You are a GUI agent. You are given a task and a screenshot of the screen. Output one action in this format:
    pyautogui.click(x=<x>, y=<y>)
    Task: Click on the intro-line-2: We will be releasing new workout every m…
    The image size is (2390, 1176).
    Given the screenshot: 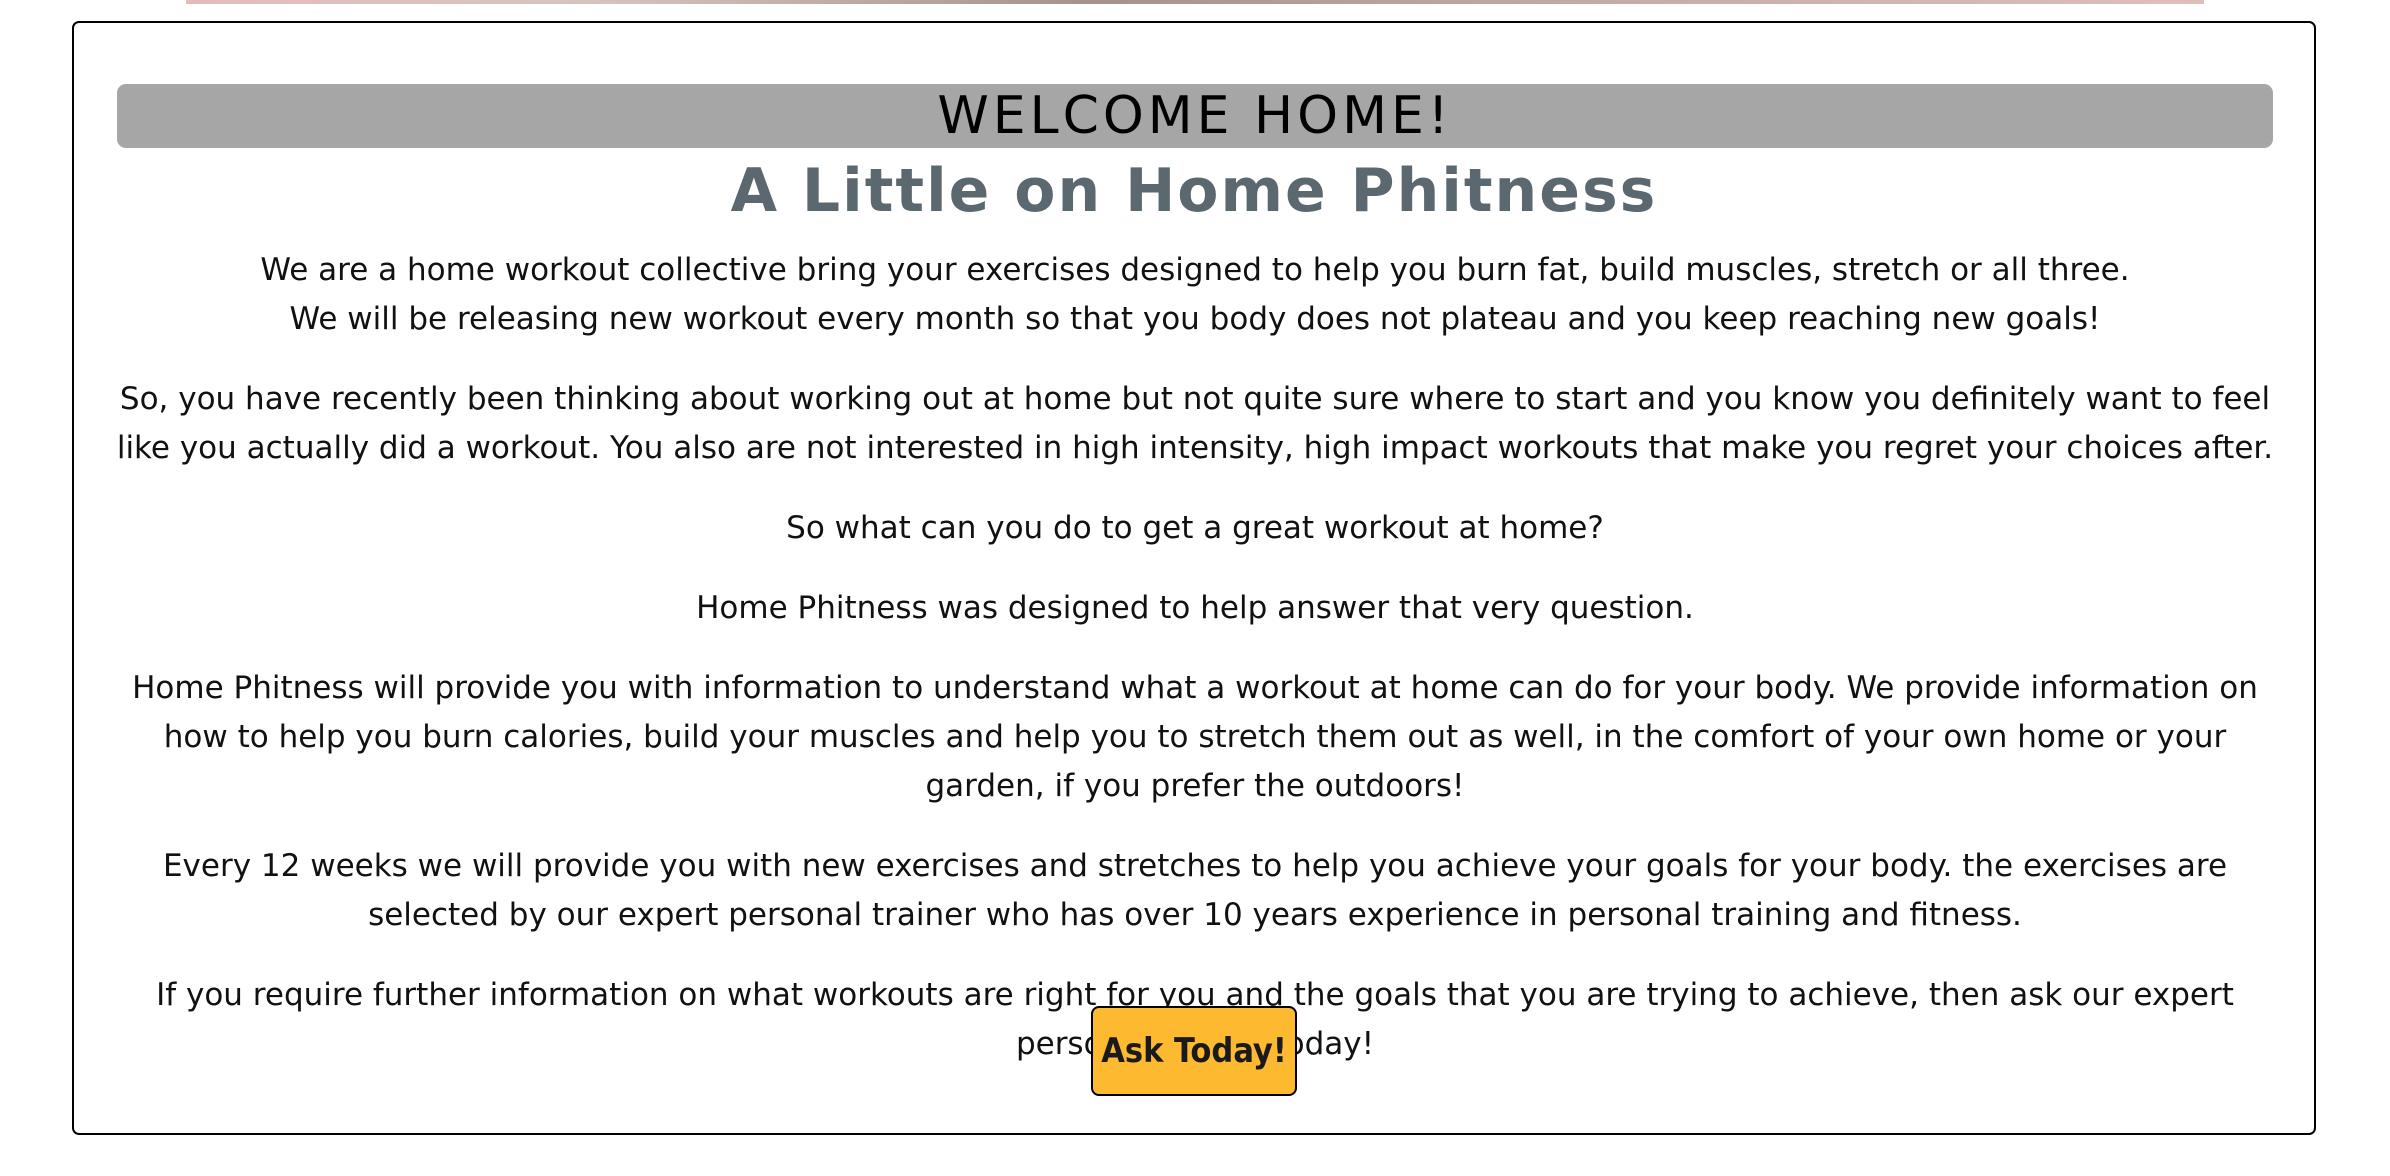 What is the action you would take?
    pyautogui.click(x=1195, y=319)
    